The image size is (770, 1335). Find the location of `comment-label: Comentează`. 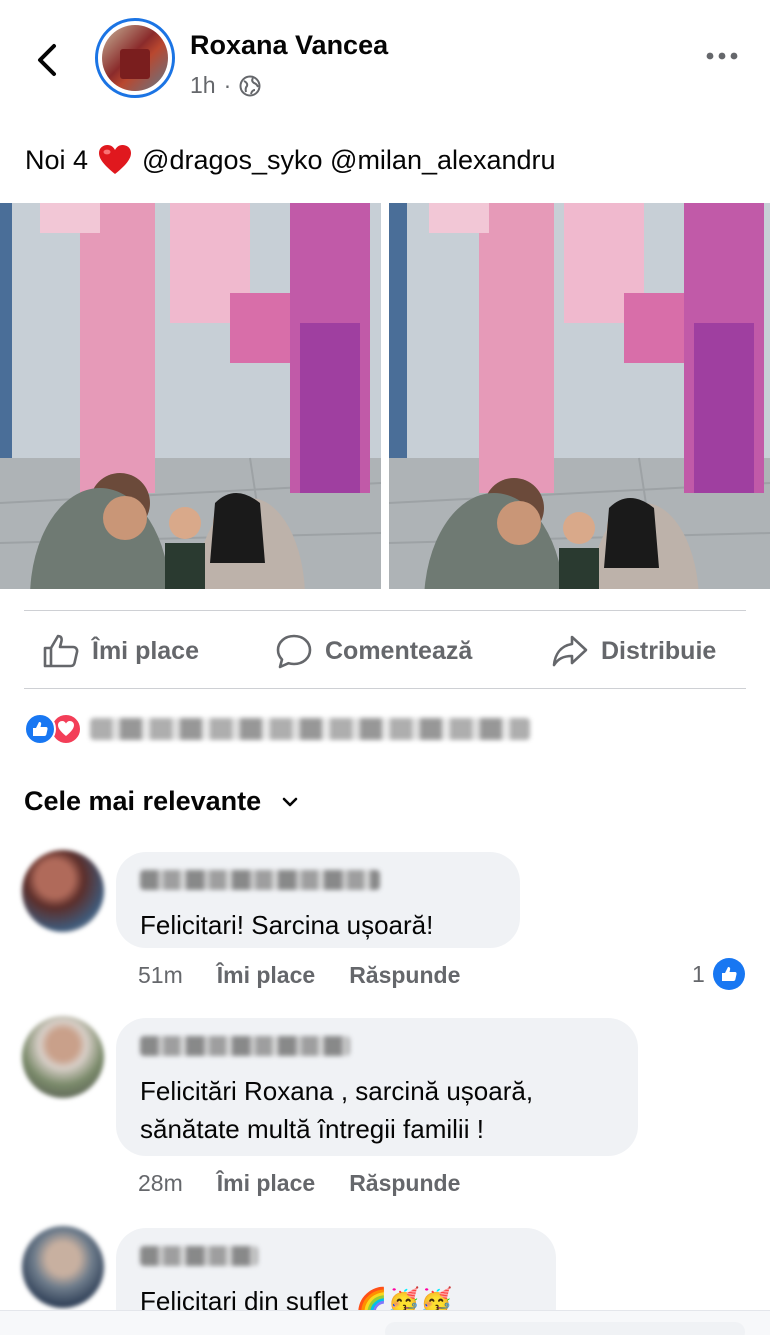

comment-label: Comentează is located at coordinates (399, 650).